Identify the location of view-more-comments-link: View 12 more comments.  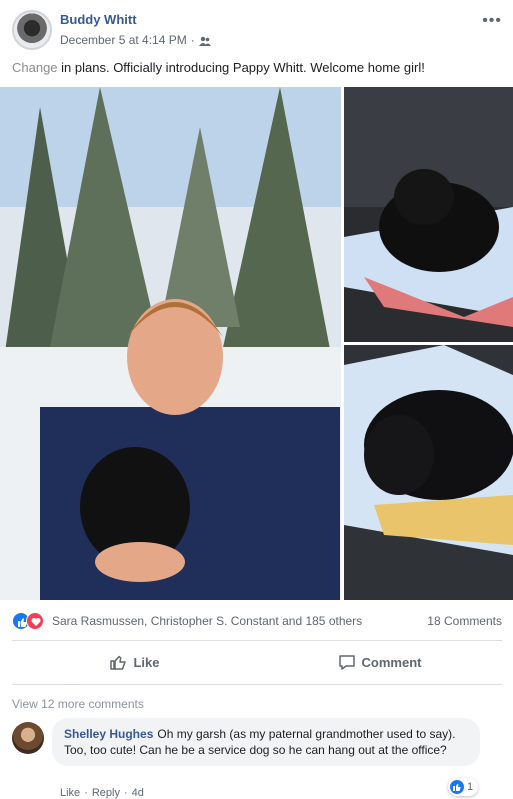
(78, 704).